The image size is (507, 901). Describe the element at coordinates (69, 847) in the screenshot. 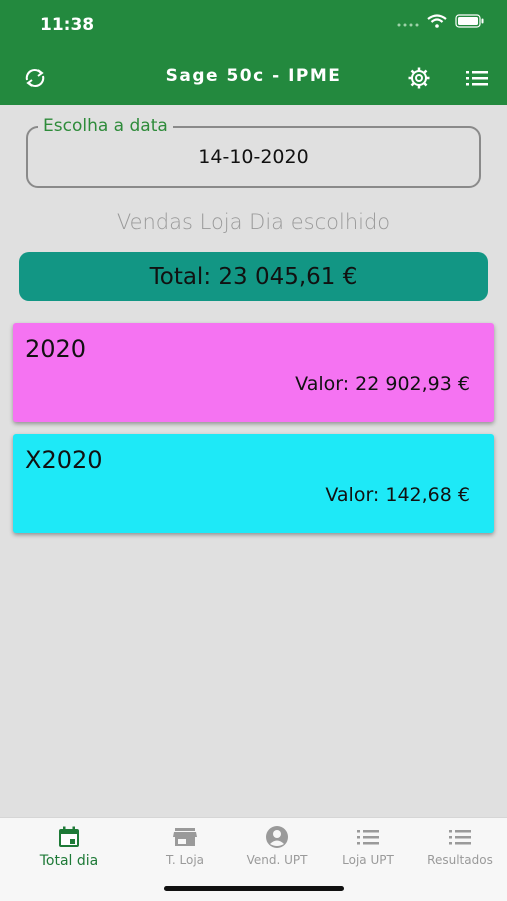

I see `tab-total-dia: Total dia` at that location.